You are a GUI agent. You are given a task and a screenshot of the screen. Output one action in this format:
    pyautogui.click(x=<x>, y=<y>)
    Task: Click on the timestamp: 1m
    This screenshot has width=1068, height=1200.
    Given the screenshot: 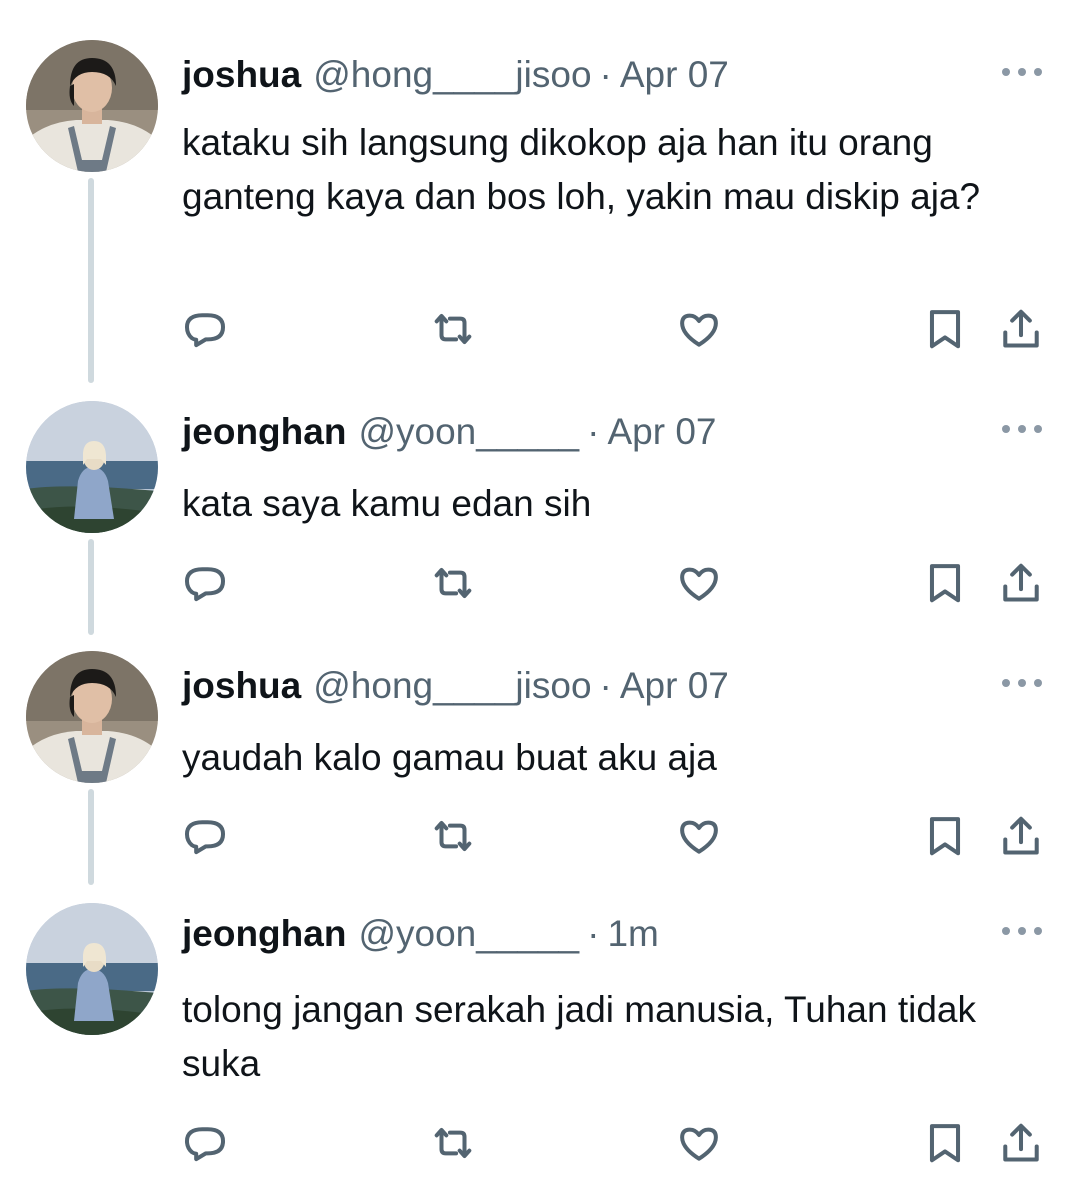 What is the action you would take?
    pyautogui.click(x=632, y=934)
    